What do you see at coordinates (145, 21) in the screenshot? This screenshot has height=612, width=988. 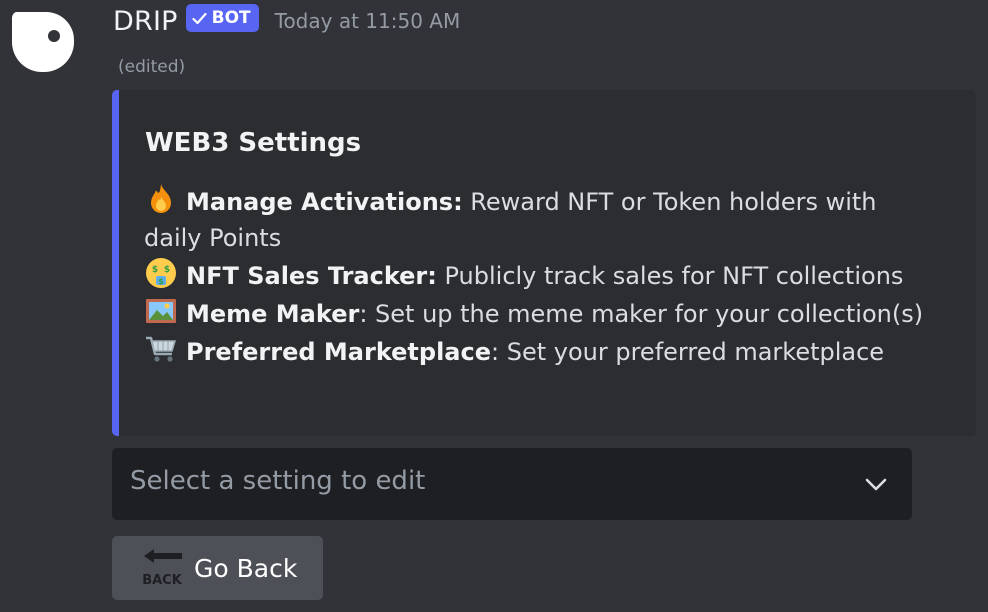 I see `username: DRIP` at bounding box center [145, 21].